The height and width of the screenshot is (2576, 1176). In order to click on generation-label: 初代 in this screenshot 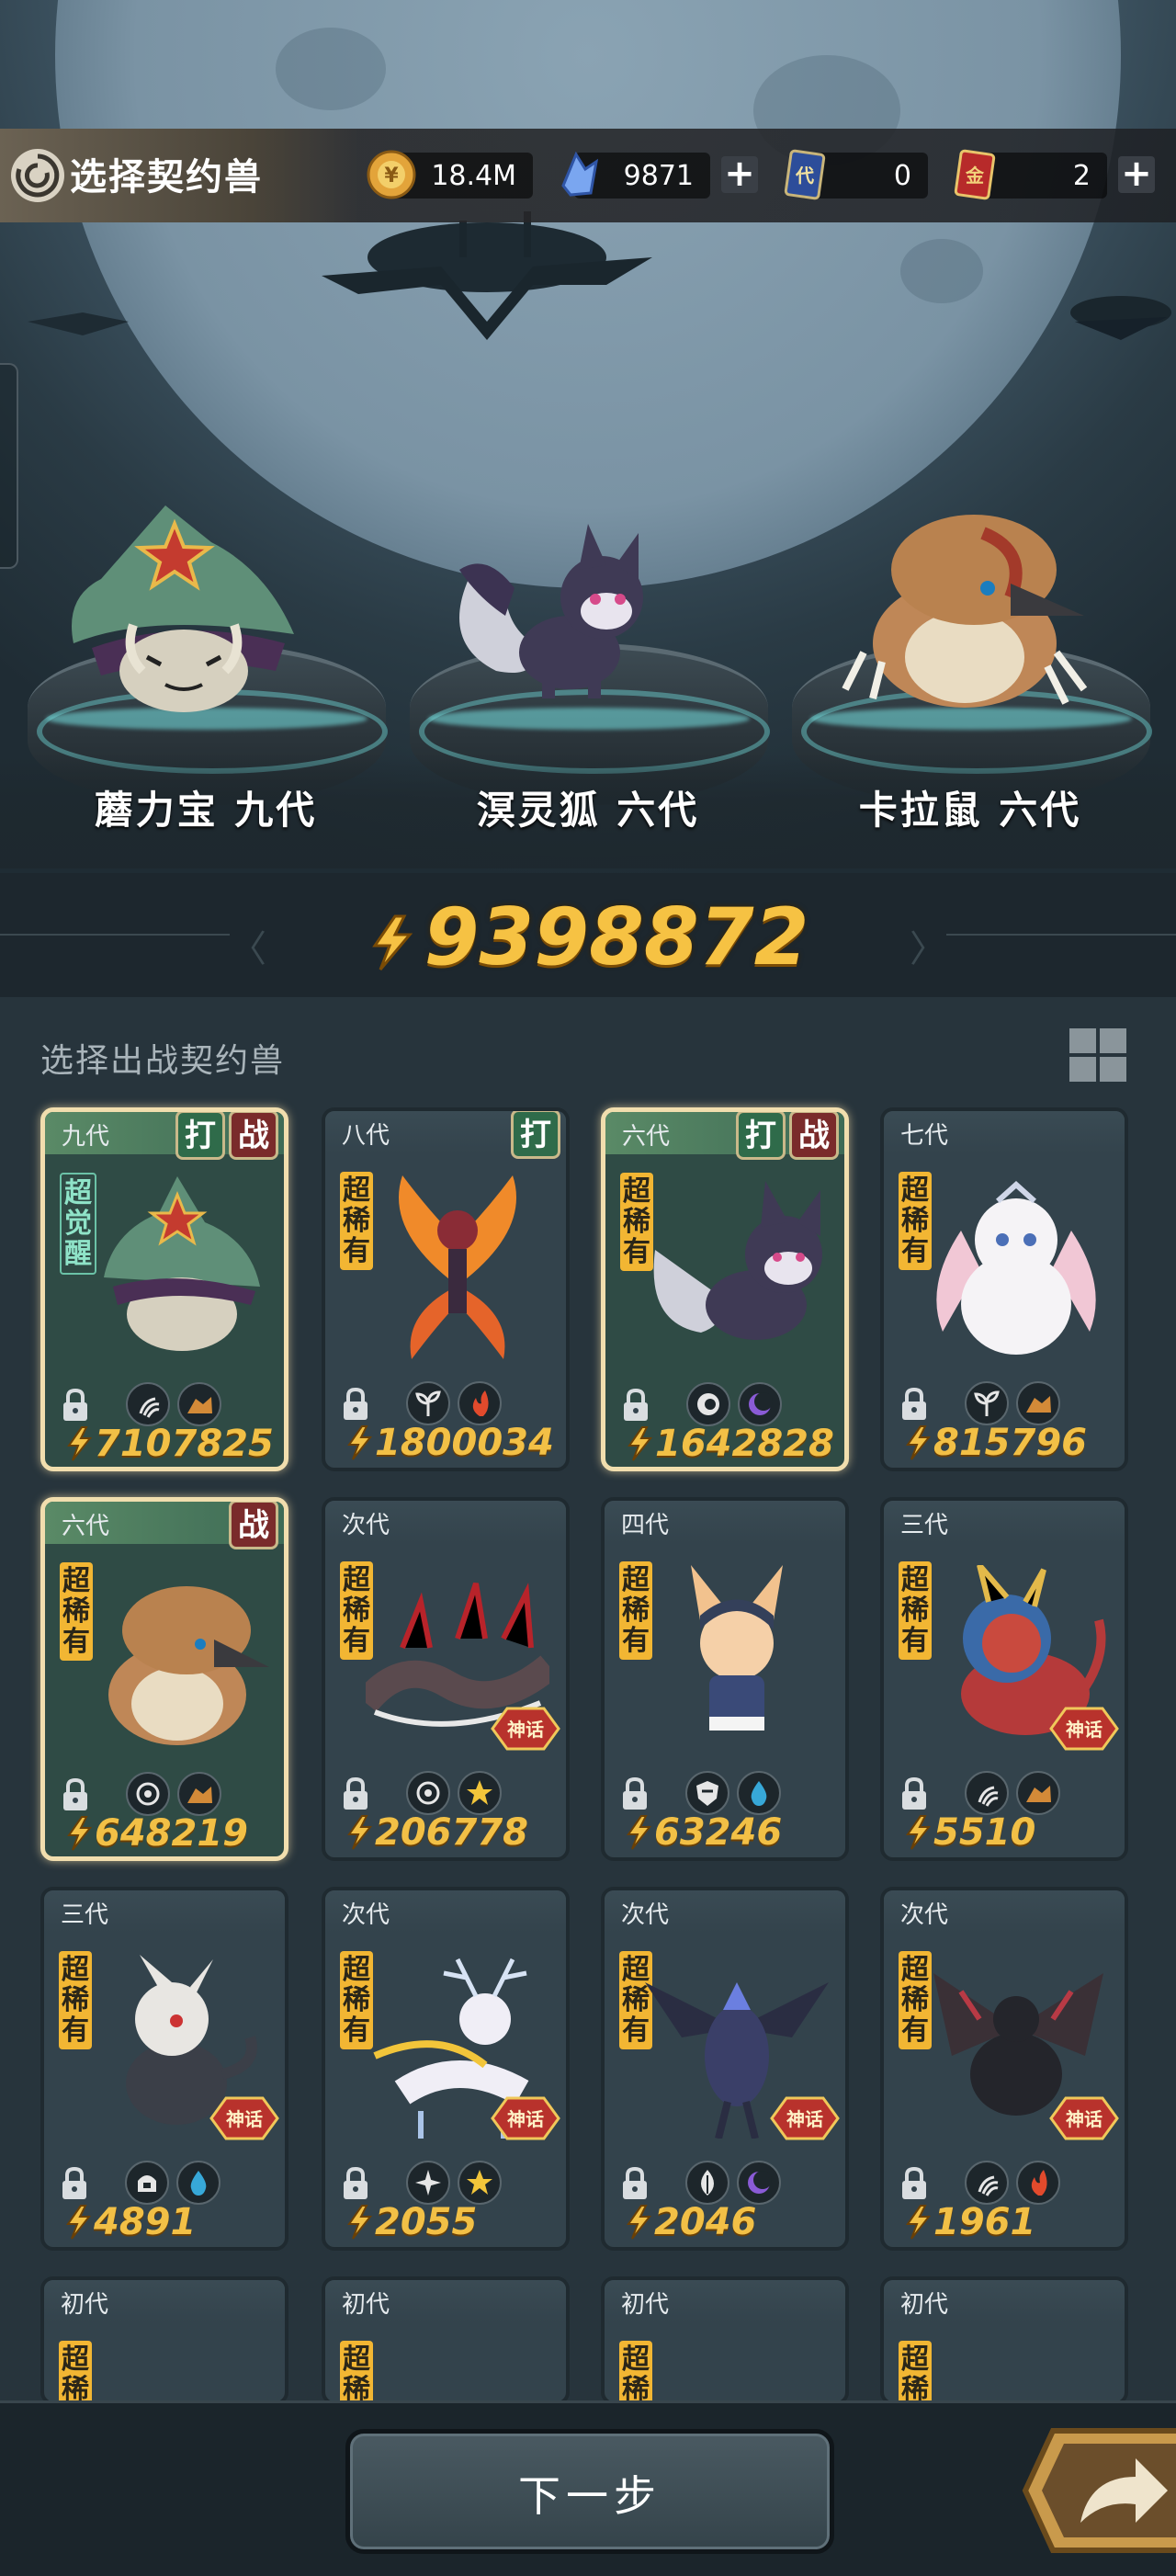, I will do `click(366, 2305)`.